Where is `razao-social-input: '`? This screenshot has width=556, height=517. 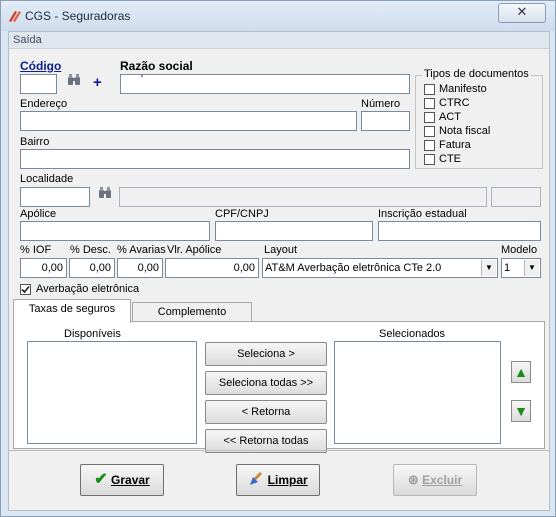
razao-social-input: ' is located at coordinates (265, 84).